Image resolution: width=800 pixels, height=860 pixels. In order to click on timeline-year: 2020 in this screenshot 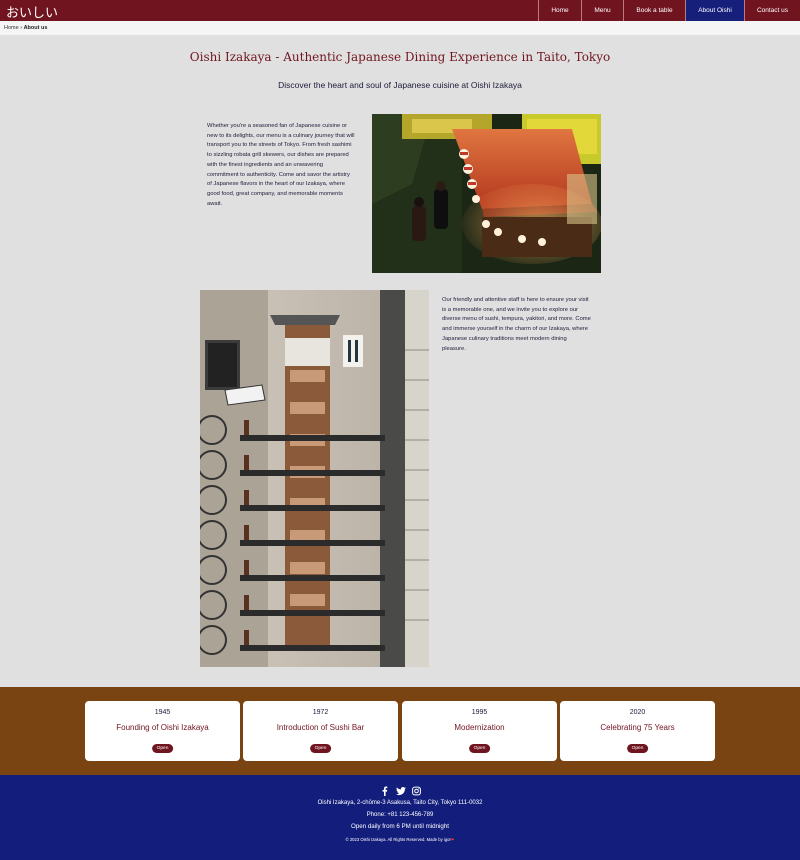, I will do `click(637, 712)`.